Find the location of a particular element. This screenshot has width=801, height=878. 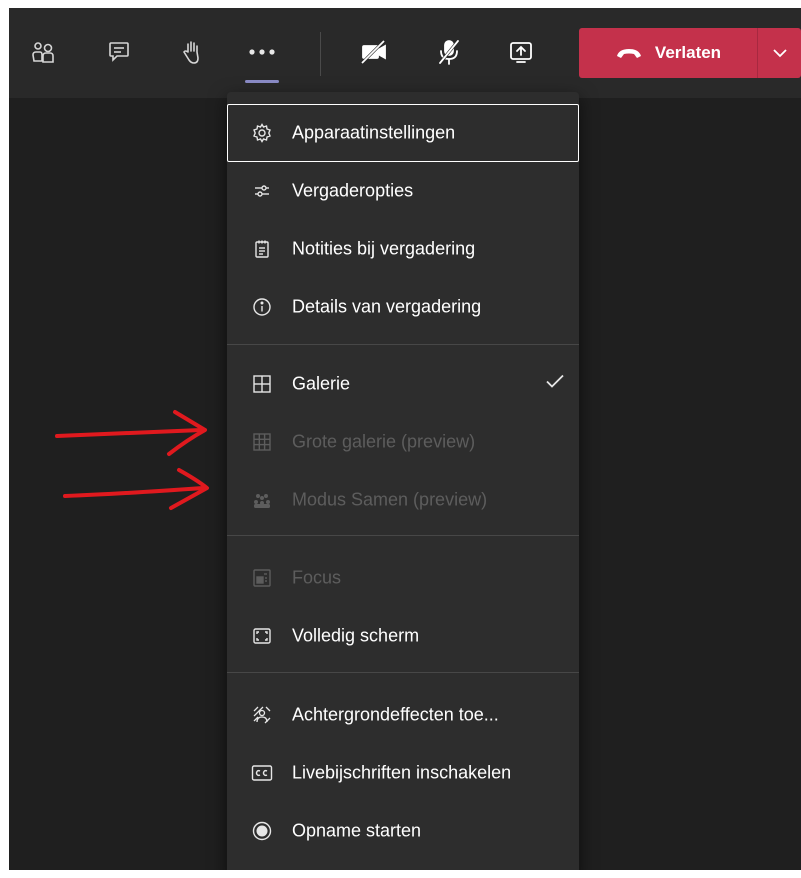

sliders-icon is located at coordinates (262, 191).